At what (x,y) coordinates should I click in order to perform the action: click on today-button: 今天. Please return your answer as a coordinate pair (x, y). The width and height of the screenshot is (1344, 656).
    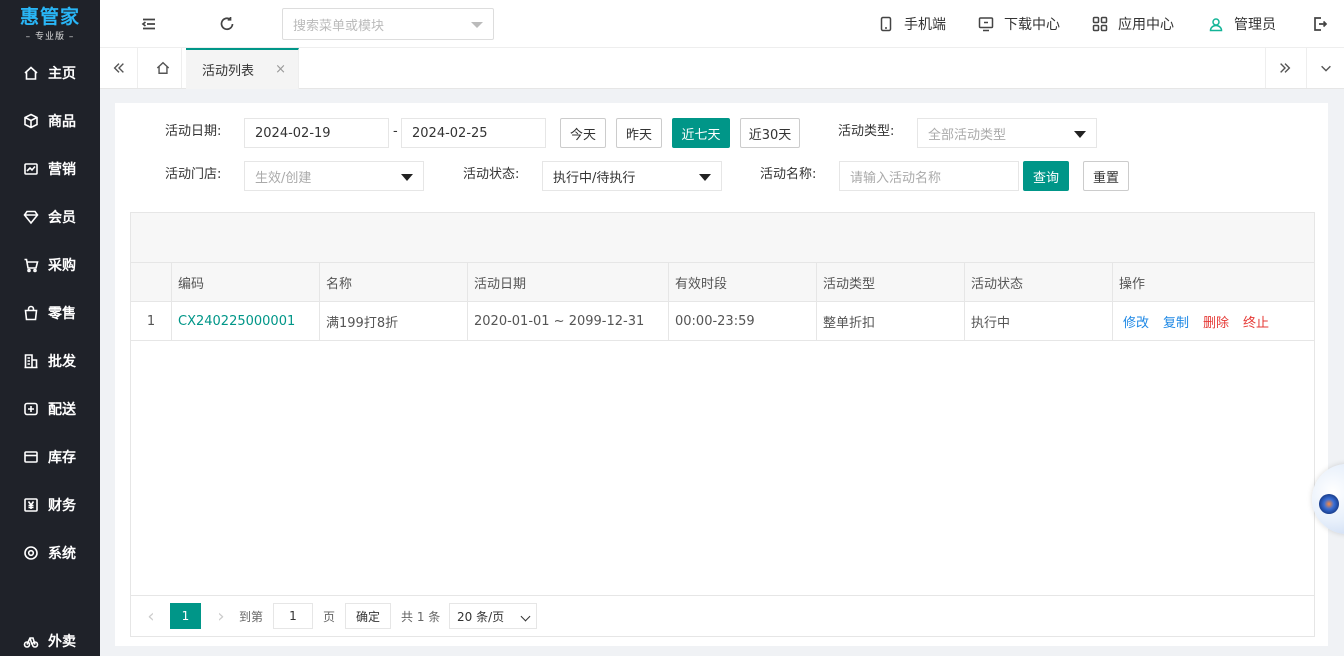
    Looking at the image, I should click on (583, 133).